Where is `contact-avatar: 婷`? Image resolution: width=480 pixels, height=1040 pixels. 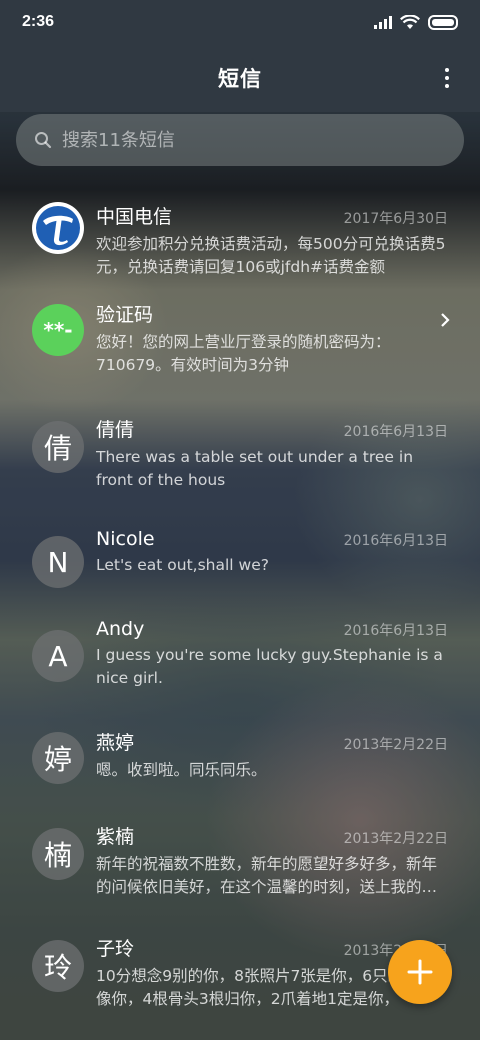
contact-avatar: 婷 is located at coordinates (58, 758).